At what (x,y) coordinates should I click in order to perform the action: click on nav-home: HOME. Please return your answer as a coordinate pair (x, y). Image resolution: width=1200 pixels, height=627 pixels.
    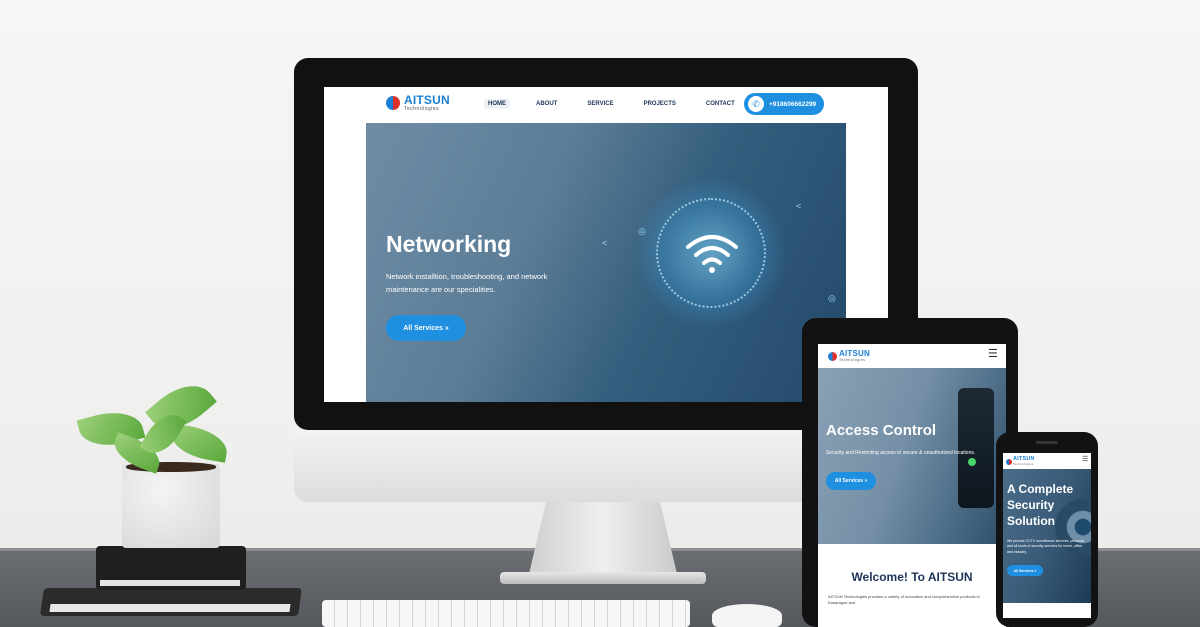
    Looking at the image, I should click on (497, 104).